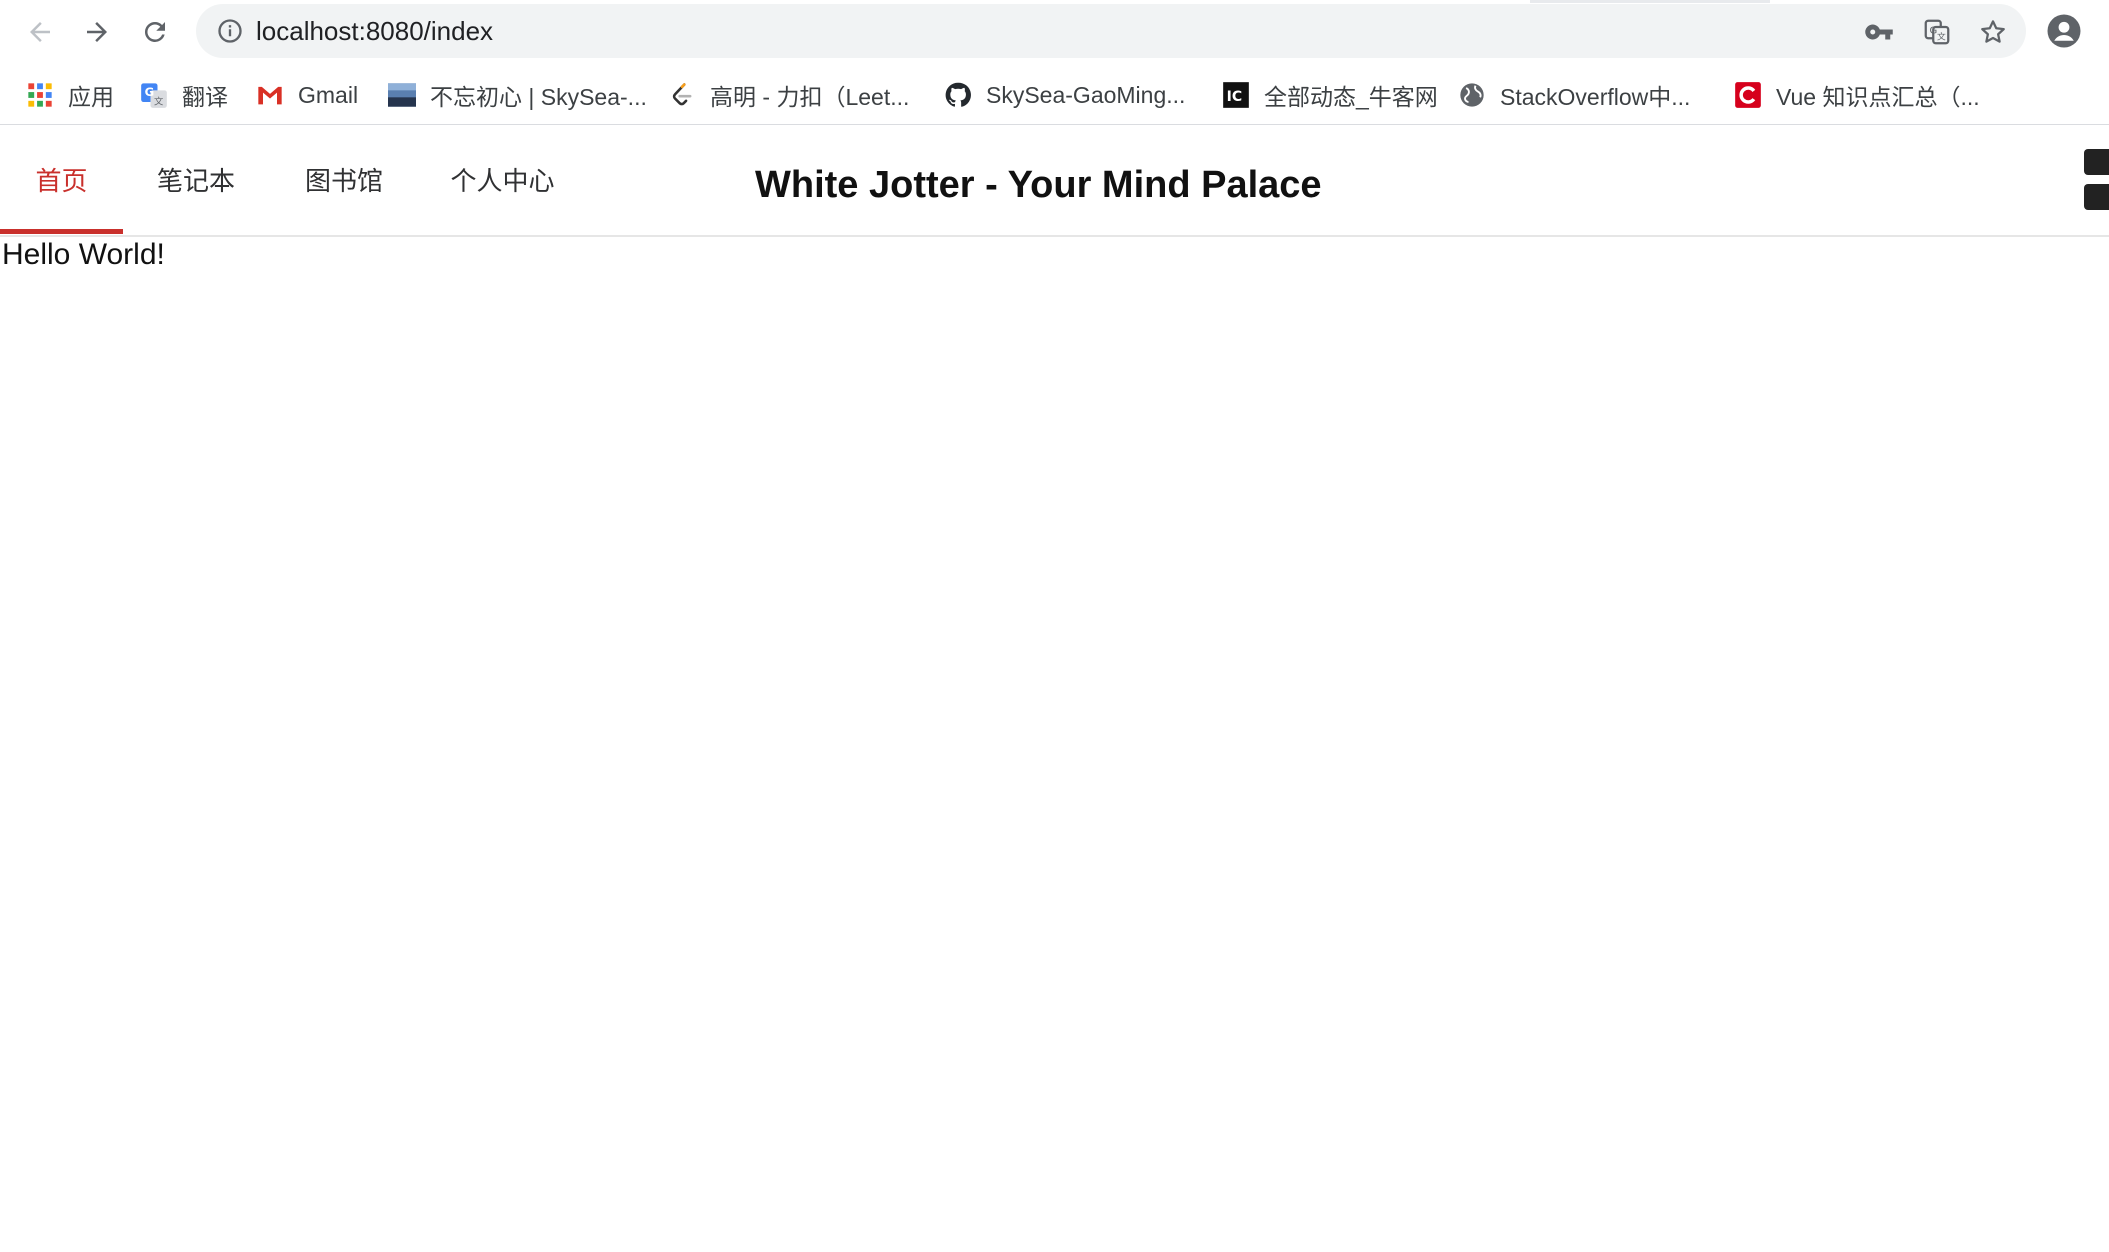  Describe the element at coordinates (205, 97) in the screenshot. I see `bookmark-label: 翻译` at that location.